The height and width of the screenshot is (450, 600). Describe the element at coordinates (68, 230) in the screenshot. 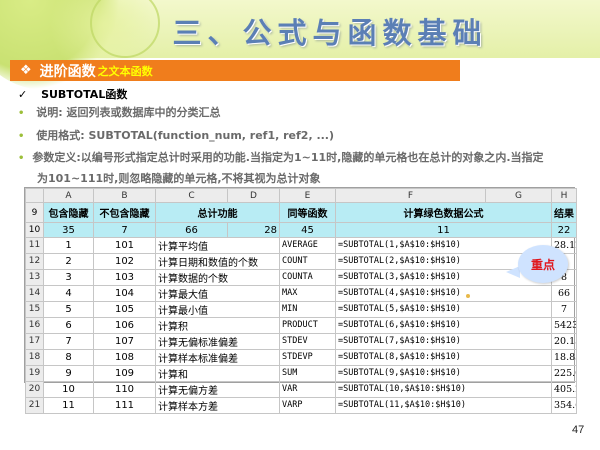

I see `cell: 35` at that location.